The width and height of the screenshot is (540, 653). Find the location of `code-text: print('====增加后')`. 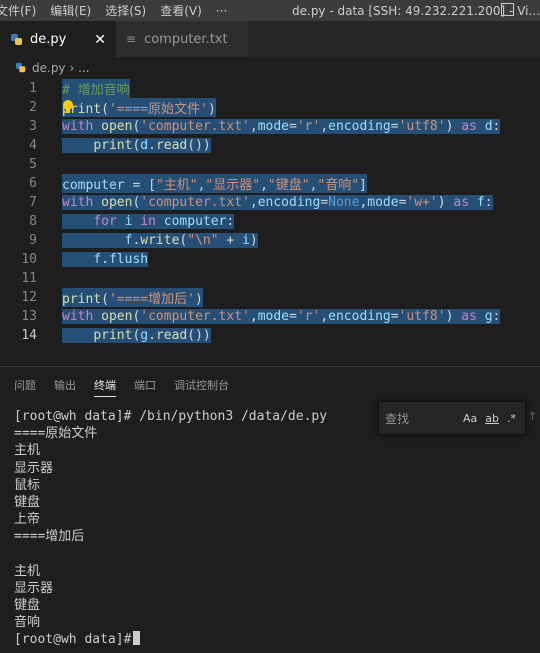

code-text: print('====增加后') is located at coordinates (132, 297).